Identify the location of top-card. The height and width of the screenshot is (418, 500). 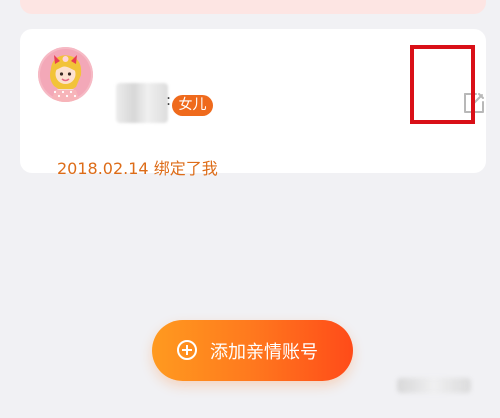
(253, 7).